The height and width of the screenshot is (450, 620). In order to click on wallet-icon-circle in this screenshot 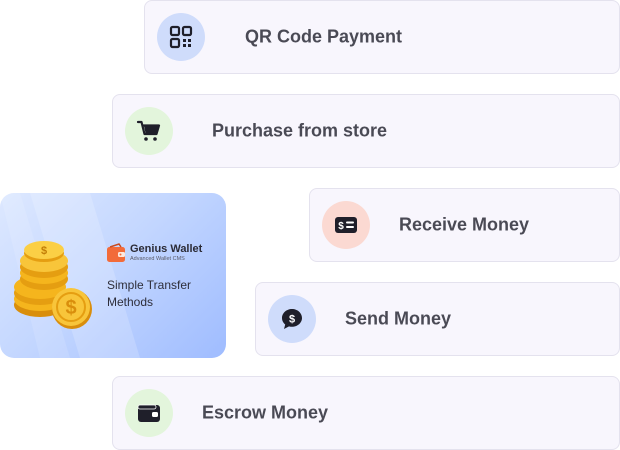, I will do `click(149, 413)`.